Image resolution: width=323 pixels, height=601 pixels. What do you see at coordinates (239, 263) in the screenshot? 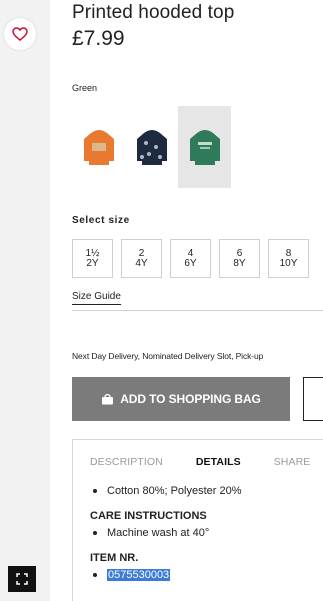
I see `size-option-bottom: 8Y` at bounding box center [239, 263].